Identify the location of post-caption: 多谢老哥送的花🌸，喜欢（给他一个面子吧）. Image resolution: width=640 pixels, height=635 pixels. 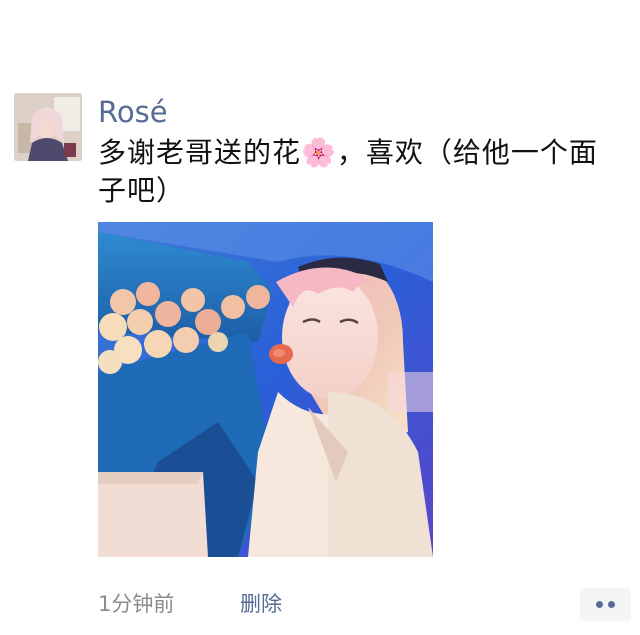
(348, 171).